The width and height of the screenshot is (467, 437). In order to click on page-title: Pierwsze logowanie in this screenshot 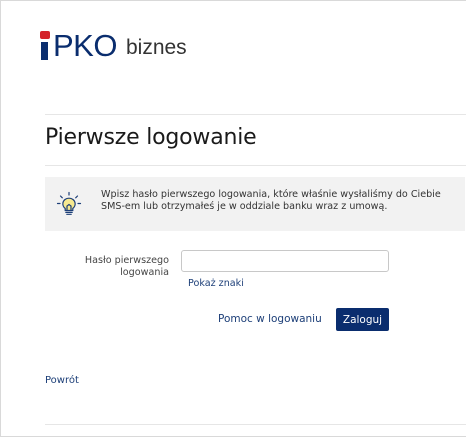, I will do `click(151, 137)`.